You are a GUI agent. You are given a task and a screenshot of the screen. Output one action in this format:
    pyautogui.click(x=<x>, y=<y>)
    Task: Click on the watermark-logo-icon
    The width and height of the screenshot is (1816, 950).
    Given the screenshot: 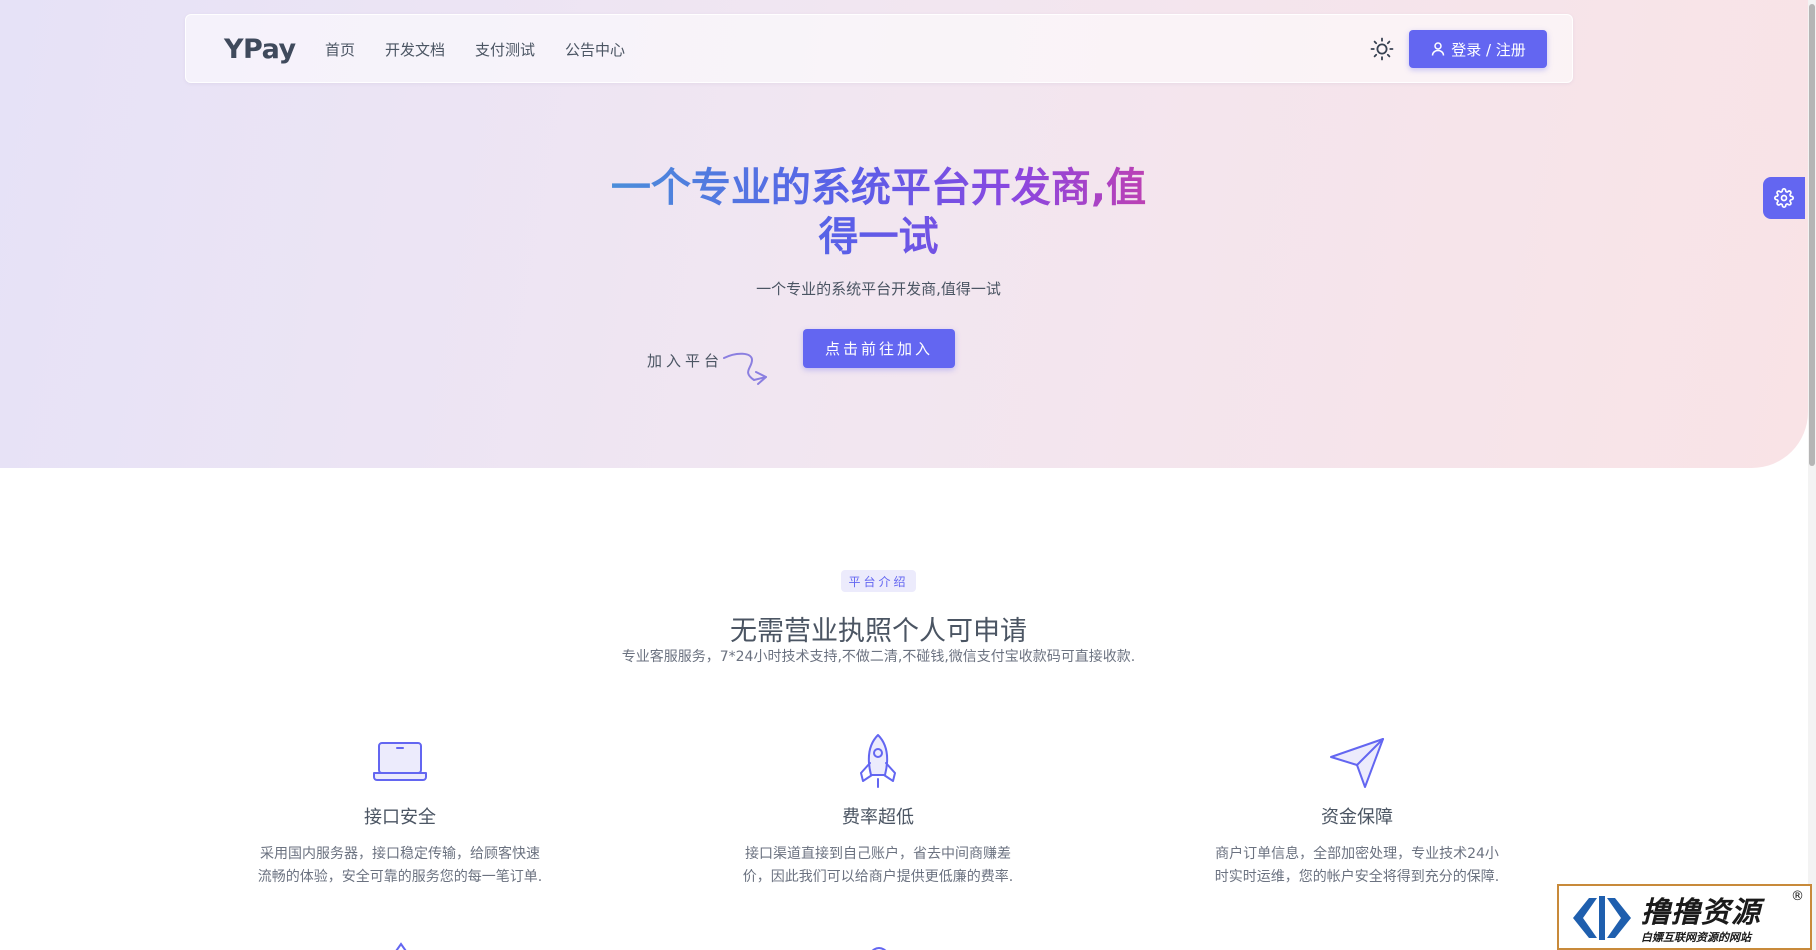 What is the action you would take?
    pyautogui.click(x=1602, y=918)
    